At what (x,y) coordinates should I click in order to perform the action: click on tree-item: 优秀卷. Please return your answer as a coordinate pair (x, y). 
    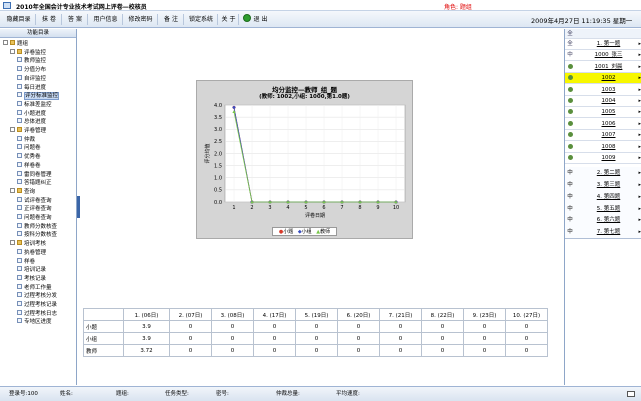
    Looking at the image, I should click on (29, 157).